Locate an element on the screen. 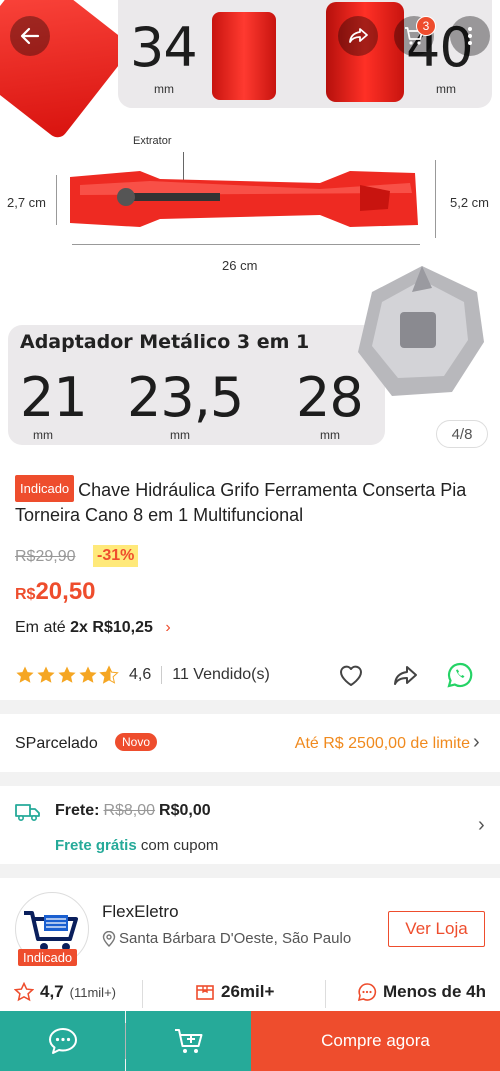  size-40-unit: mm is located at coordinates (446, 89).